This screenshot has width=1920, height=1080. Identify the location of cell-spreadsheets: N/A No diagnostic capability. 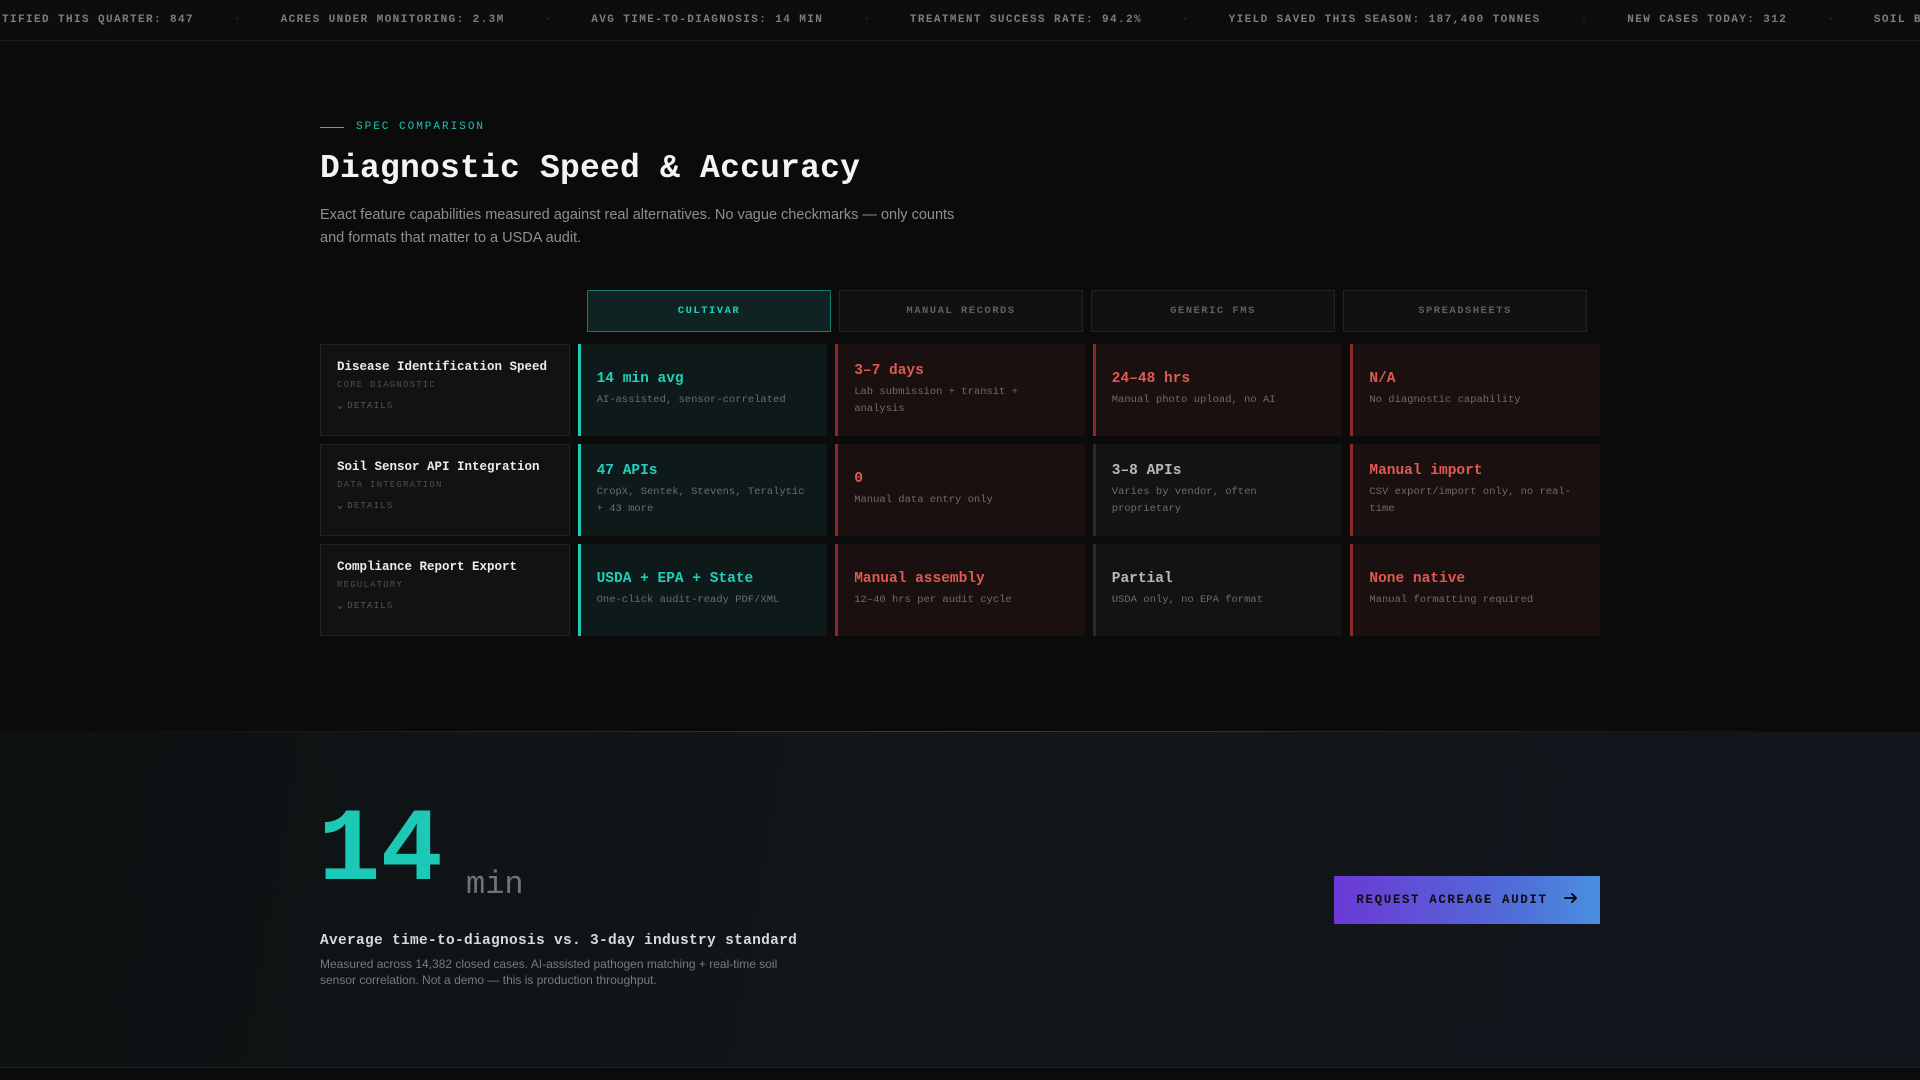
(1475, 390).